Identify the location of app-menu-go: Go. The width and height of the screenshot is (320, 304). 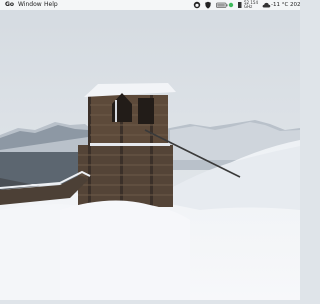
(9, 5).